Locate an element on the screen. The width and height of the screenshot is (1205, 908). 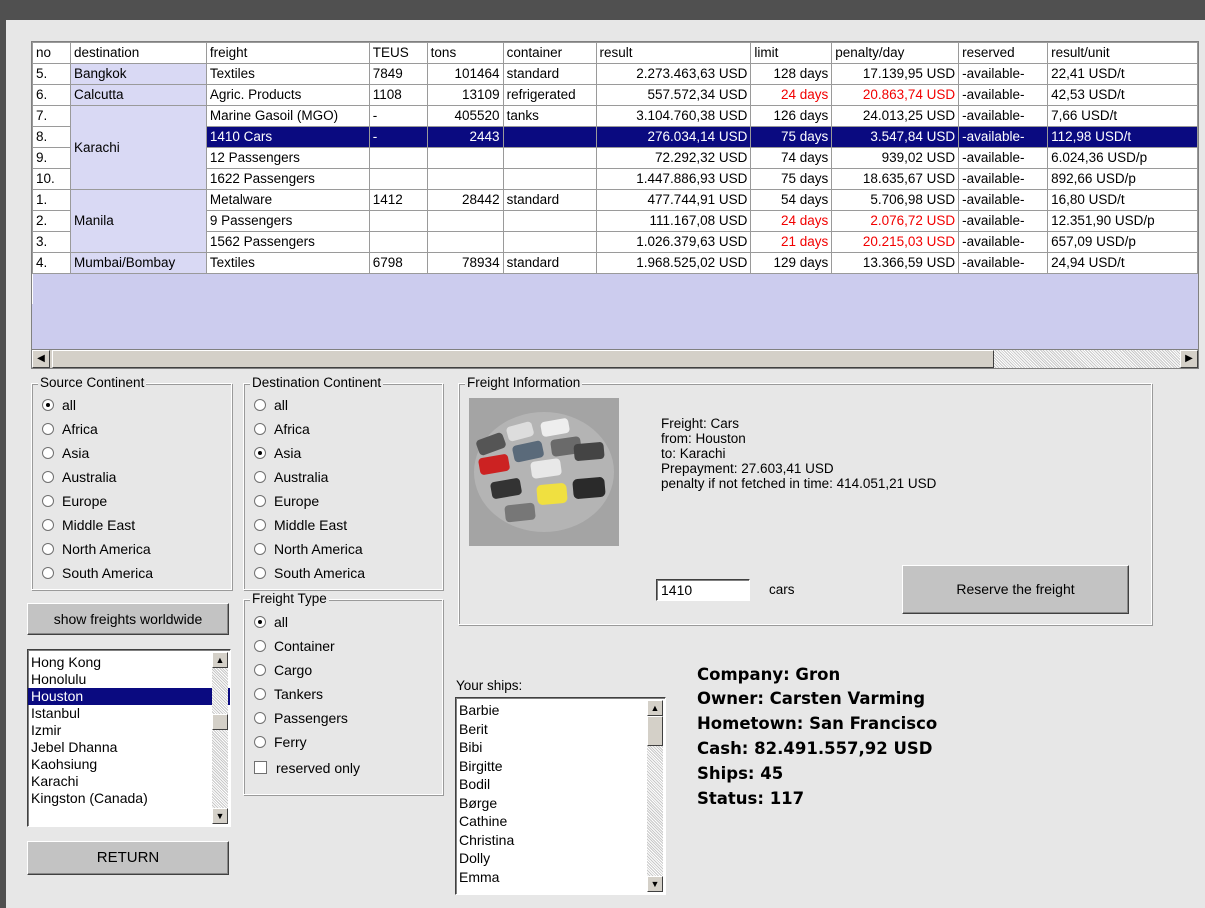
column-header: result is located at coordinates (673, 53).